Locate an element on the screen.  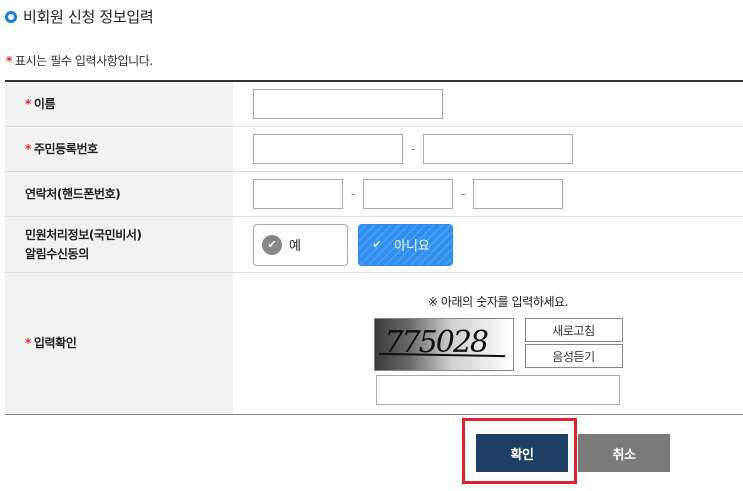
phone-cell: - - is located at coordinates (488, 194).